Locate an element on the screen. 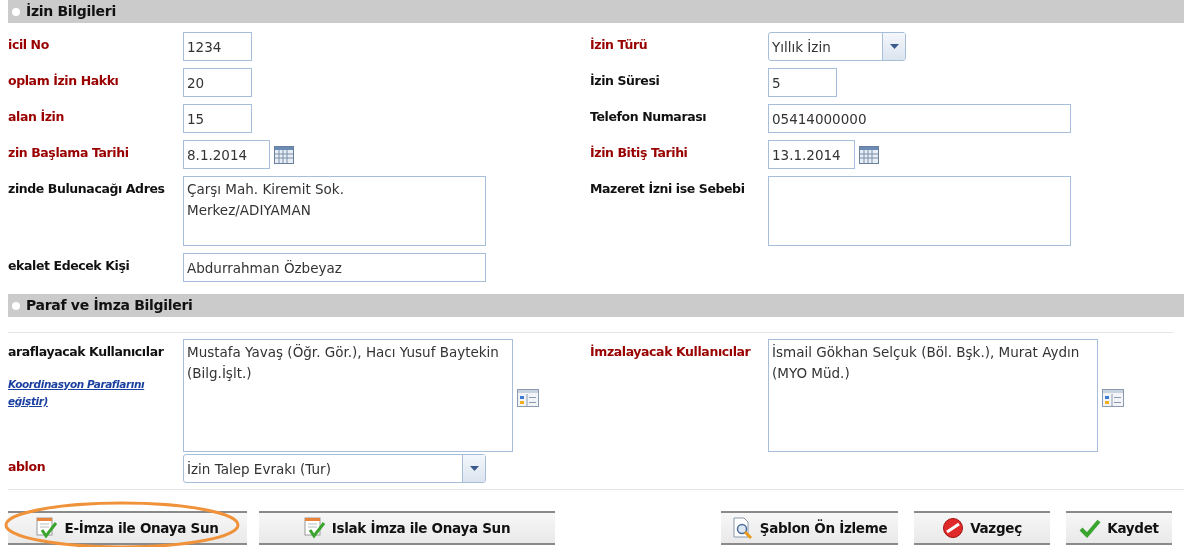 The height and width of the screenshot is (548, 1184). link: Koordinasyon Paraflarını eğiştir) is located at coordinates (95, 392).